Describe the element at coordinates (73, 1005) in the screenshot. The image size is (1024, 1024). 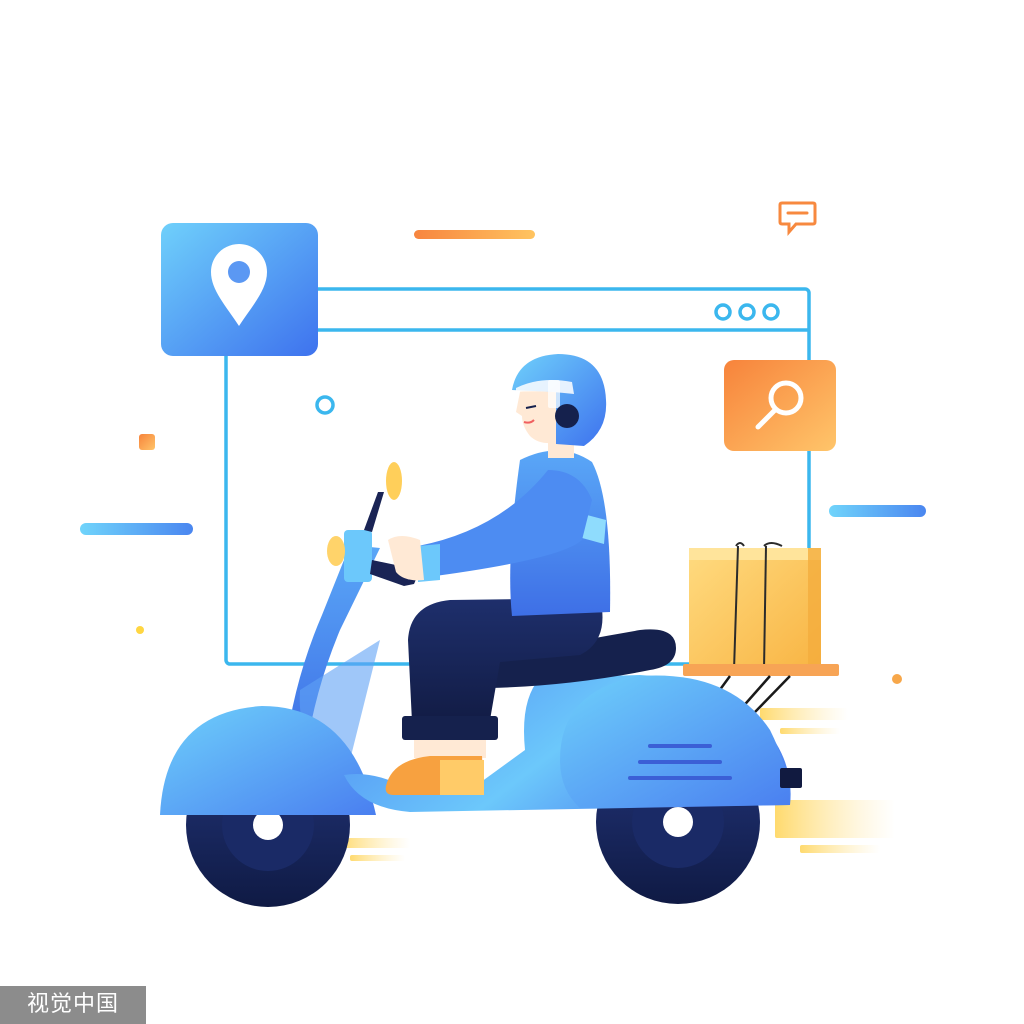
I see `watermark: 视觉中国` at that location.